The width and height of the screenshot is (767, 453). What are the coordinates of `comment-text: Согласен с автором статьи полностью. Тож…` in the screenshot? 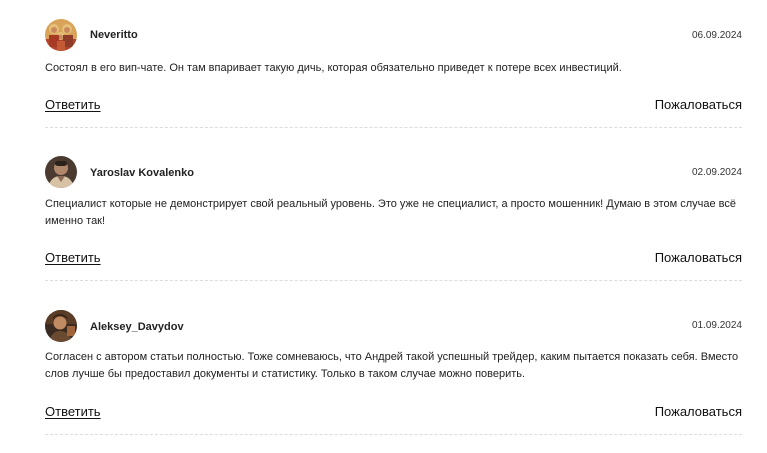 It's located at (392, 365).